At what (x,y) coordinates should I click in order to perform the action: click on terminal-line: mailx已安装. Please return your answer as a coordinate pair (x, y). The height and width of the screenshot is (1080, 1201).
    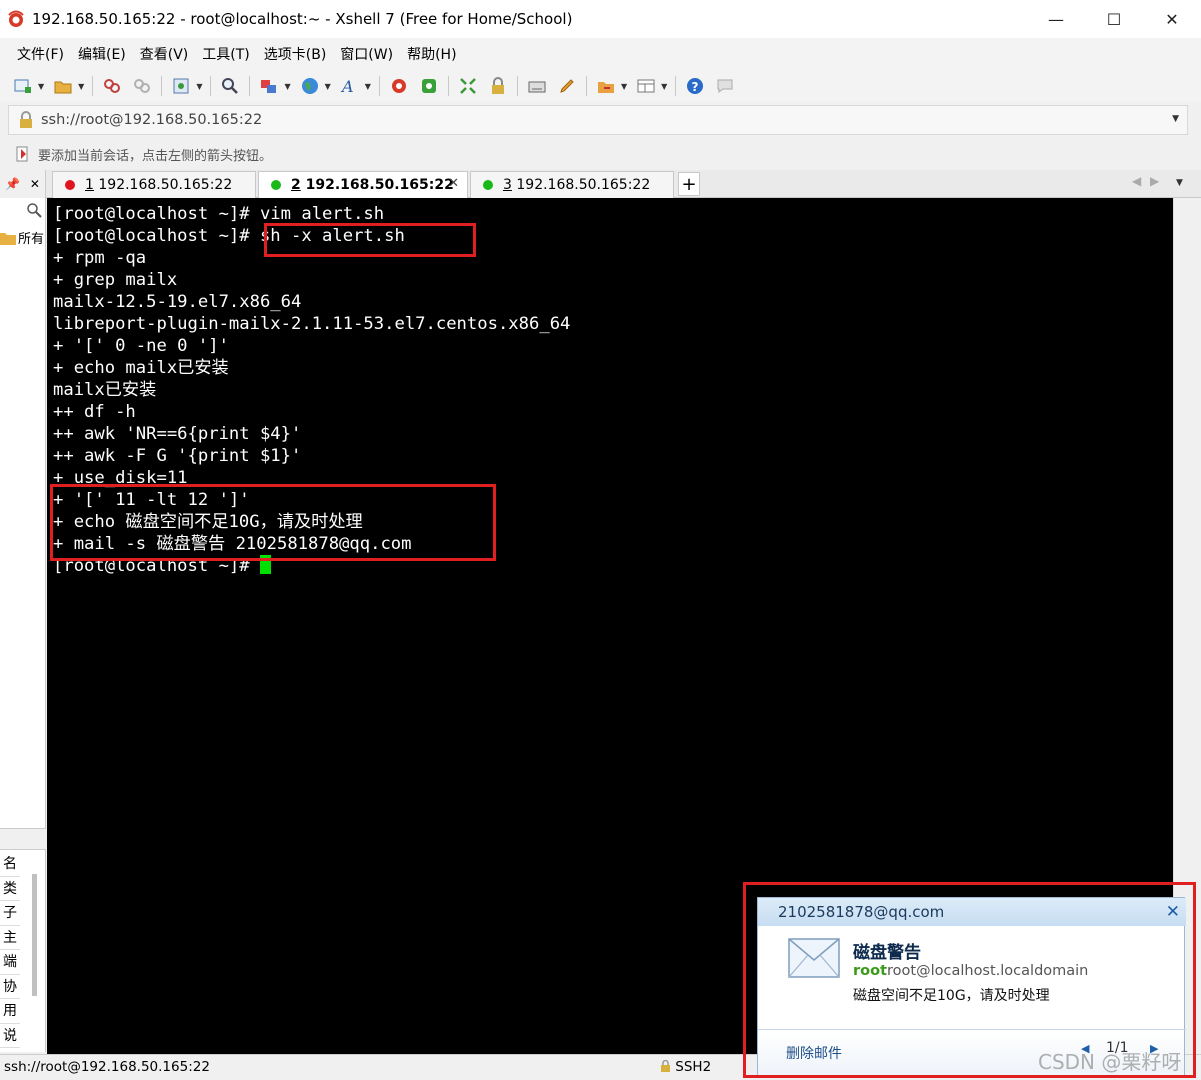
    Looking at the image, I should click on (105, 390).